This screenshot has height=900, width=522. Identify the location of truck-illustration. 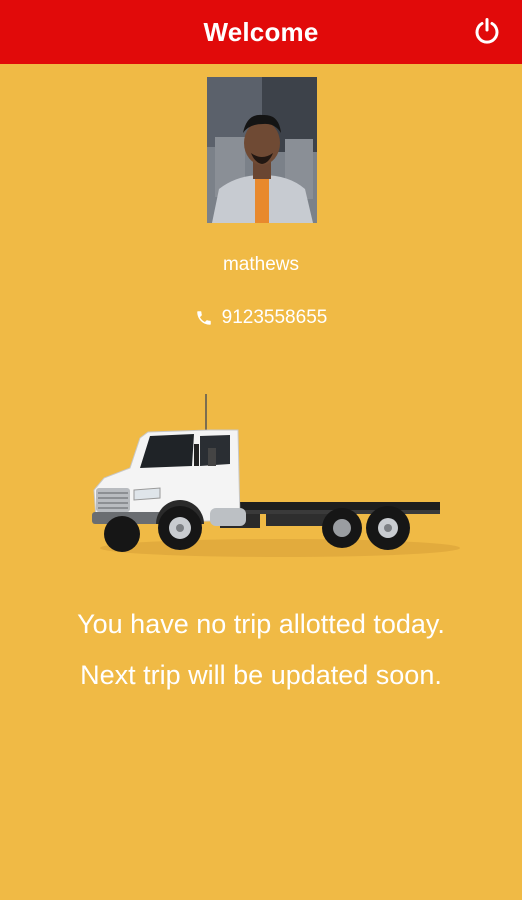
(265, 477).